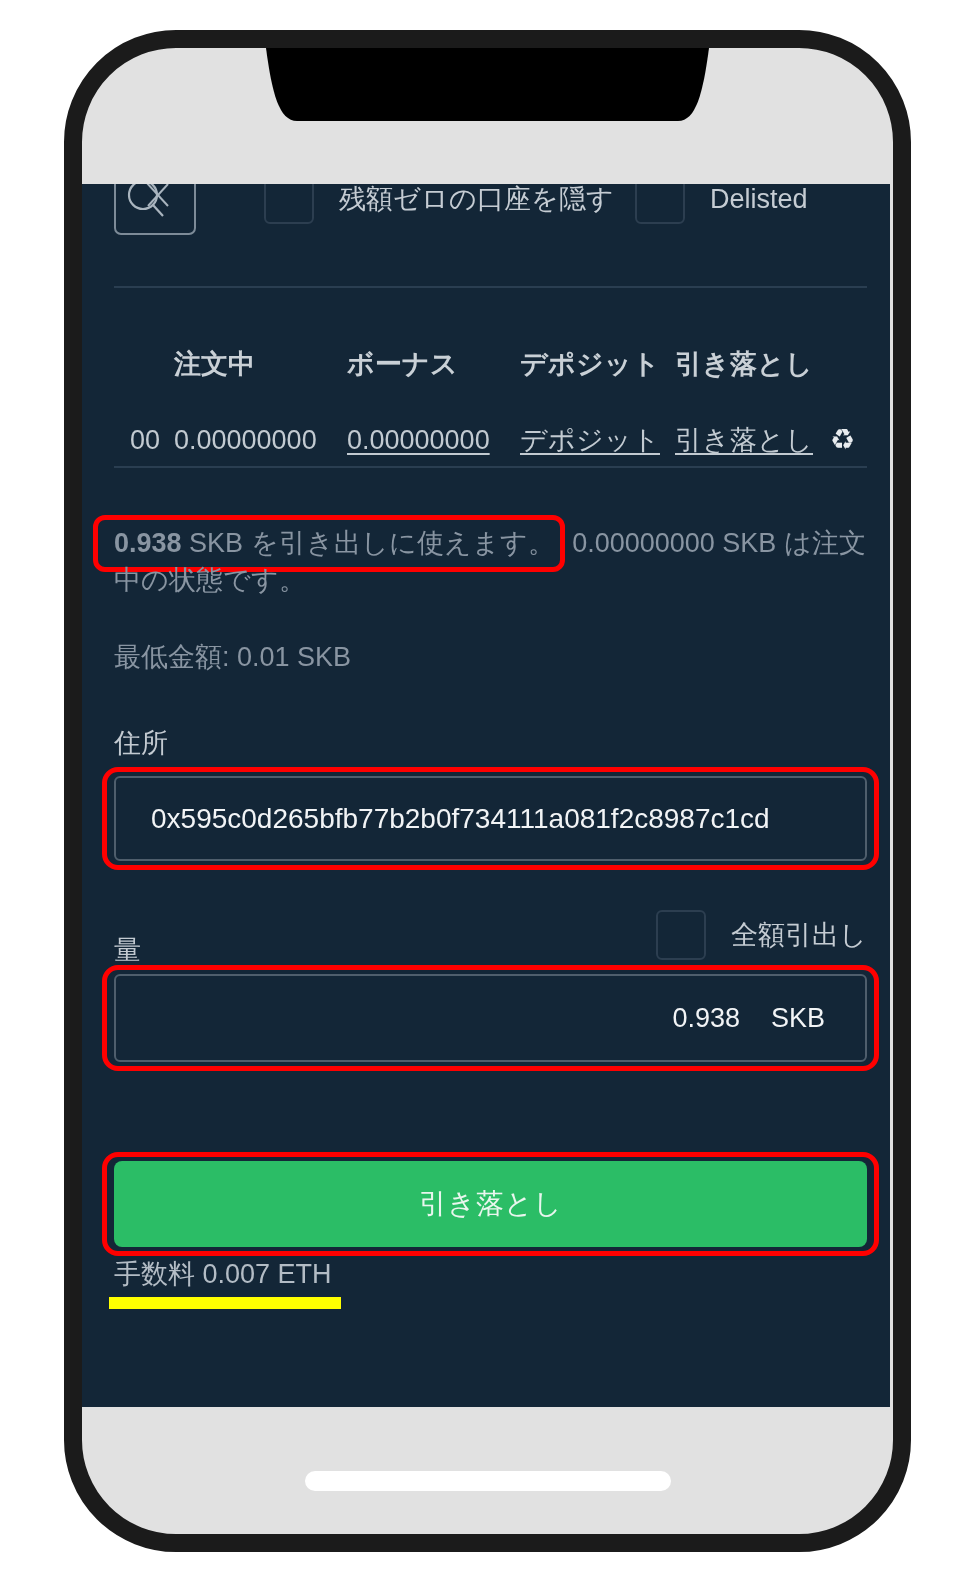 The image size is (960, 1579). Describe the element at coordinates (245, 440) in the screenshot. I see `table-cell-text: 0.00000000` at that location.